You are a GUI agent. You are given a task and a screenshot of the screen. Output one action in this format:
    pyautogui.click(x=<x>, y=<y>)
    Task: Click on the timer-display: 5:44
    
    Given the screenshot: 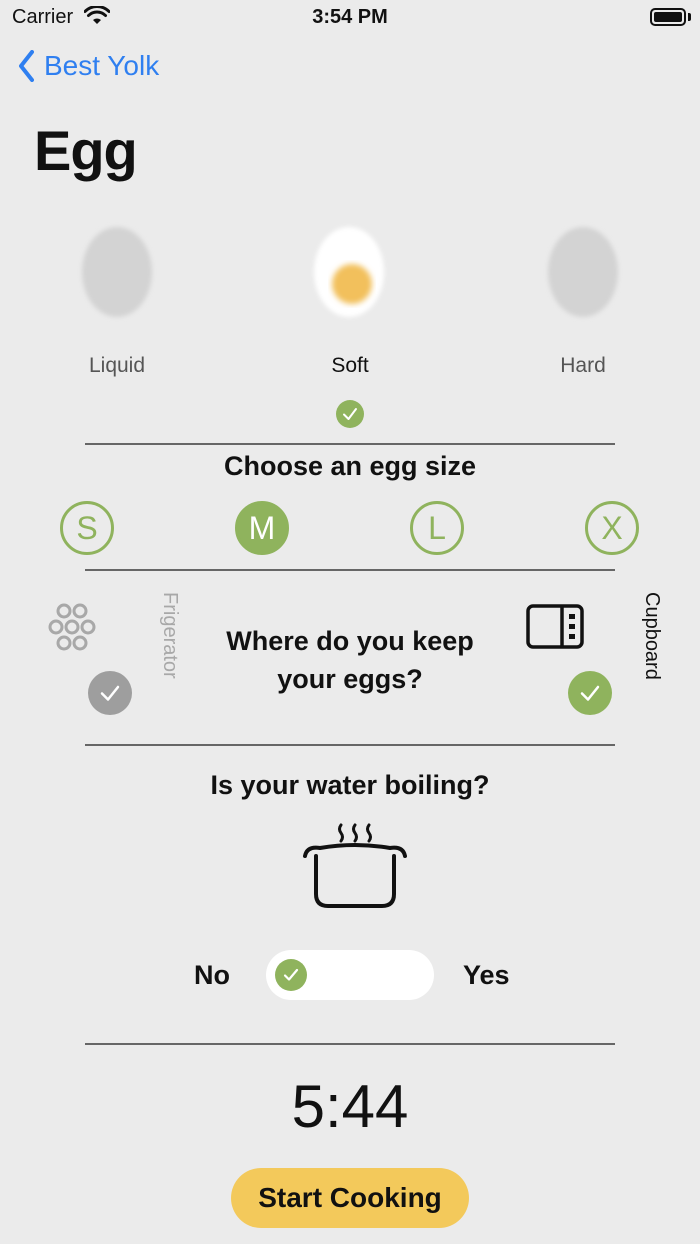 What is the action you would take?
    pyautogui.click(x=350, y=1106)
    